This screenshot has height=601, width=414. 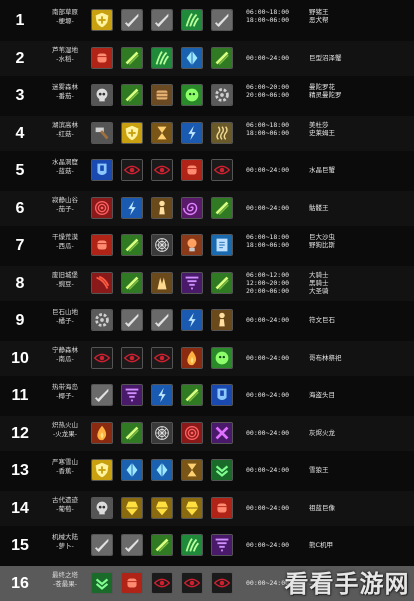 What do you see at coordinates (319, 290) in the screenshot?
I see `boss-name: 大圣骑` at bounding box center [319, 290].